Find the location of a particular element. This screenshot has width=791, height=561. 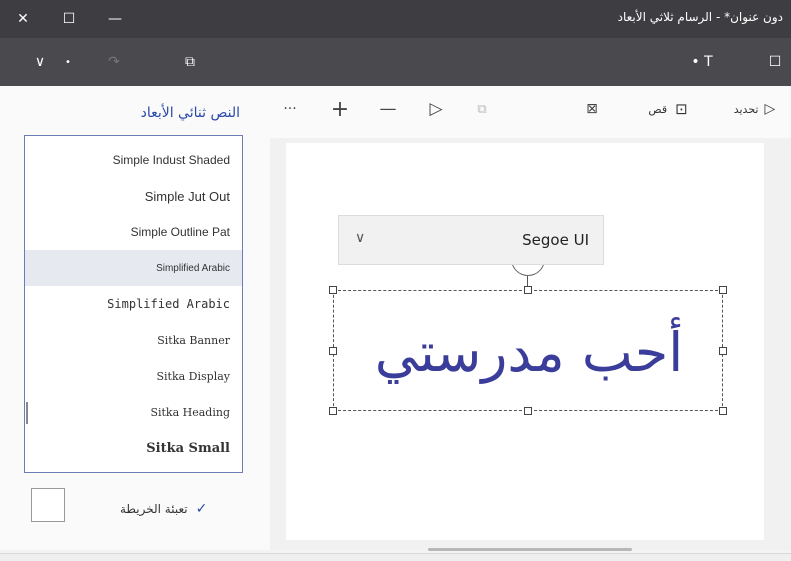

font-item-sitka-heading: Sitka Heading is located at coordinates (133, 412).